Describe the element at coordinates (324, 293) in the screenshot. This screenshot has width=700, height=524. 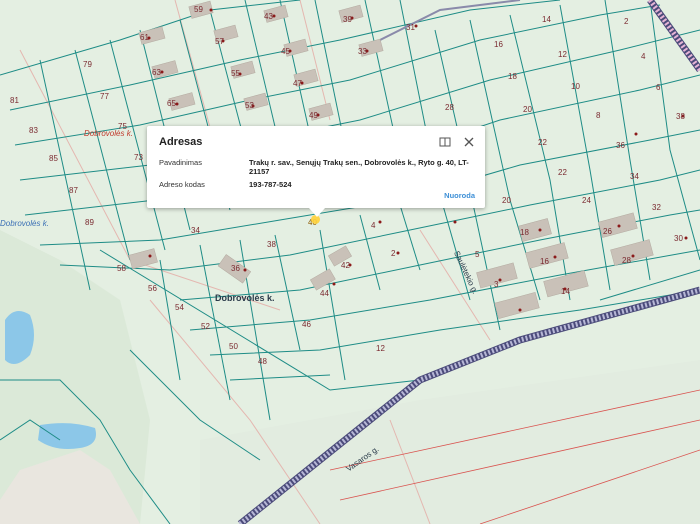
I see `parcel-label: 44` at that location.